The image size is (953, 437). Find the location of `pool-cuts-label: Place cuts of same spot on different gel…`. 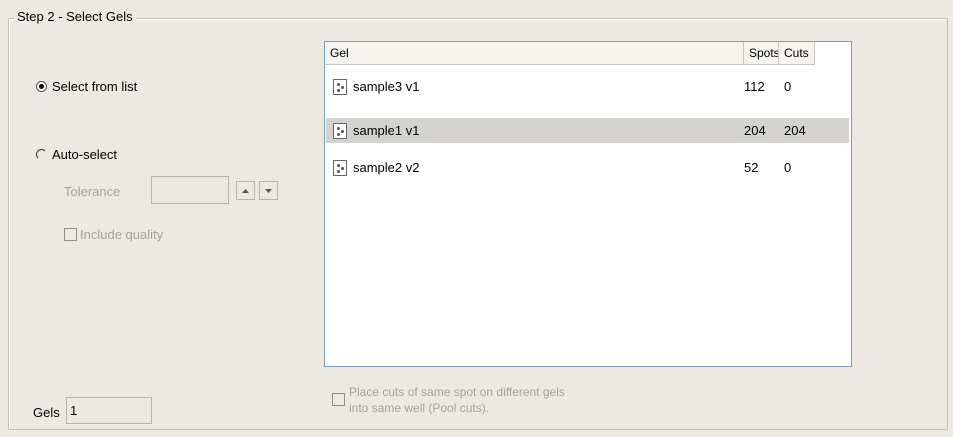

pool-cuts-label: Place cuts of same spot on different gel… is located at coordinates (457, 400).